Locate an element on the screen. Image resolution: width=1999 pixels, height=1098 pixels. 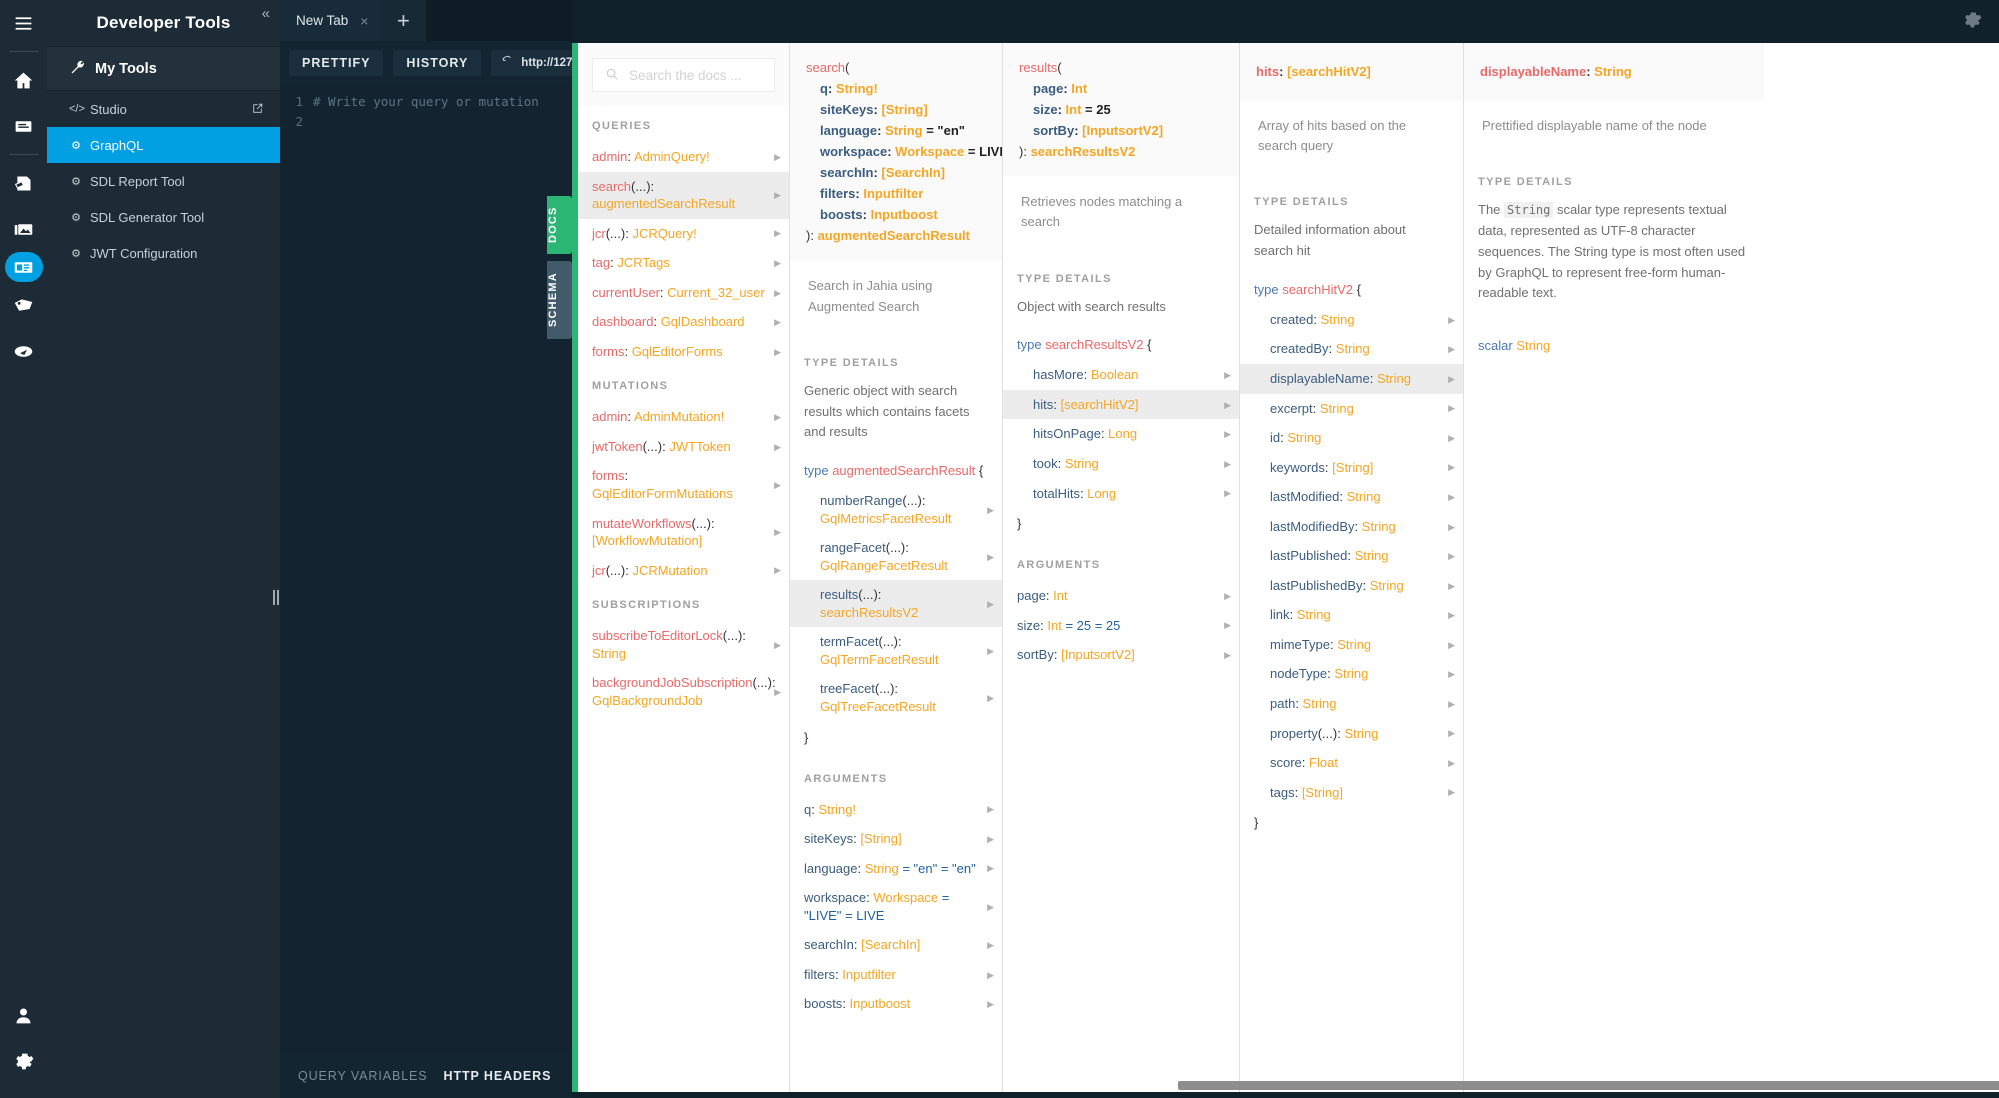
doc-field-path: path: String ▶ is located at coordinates (1351, 704).